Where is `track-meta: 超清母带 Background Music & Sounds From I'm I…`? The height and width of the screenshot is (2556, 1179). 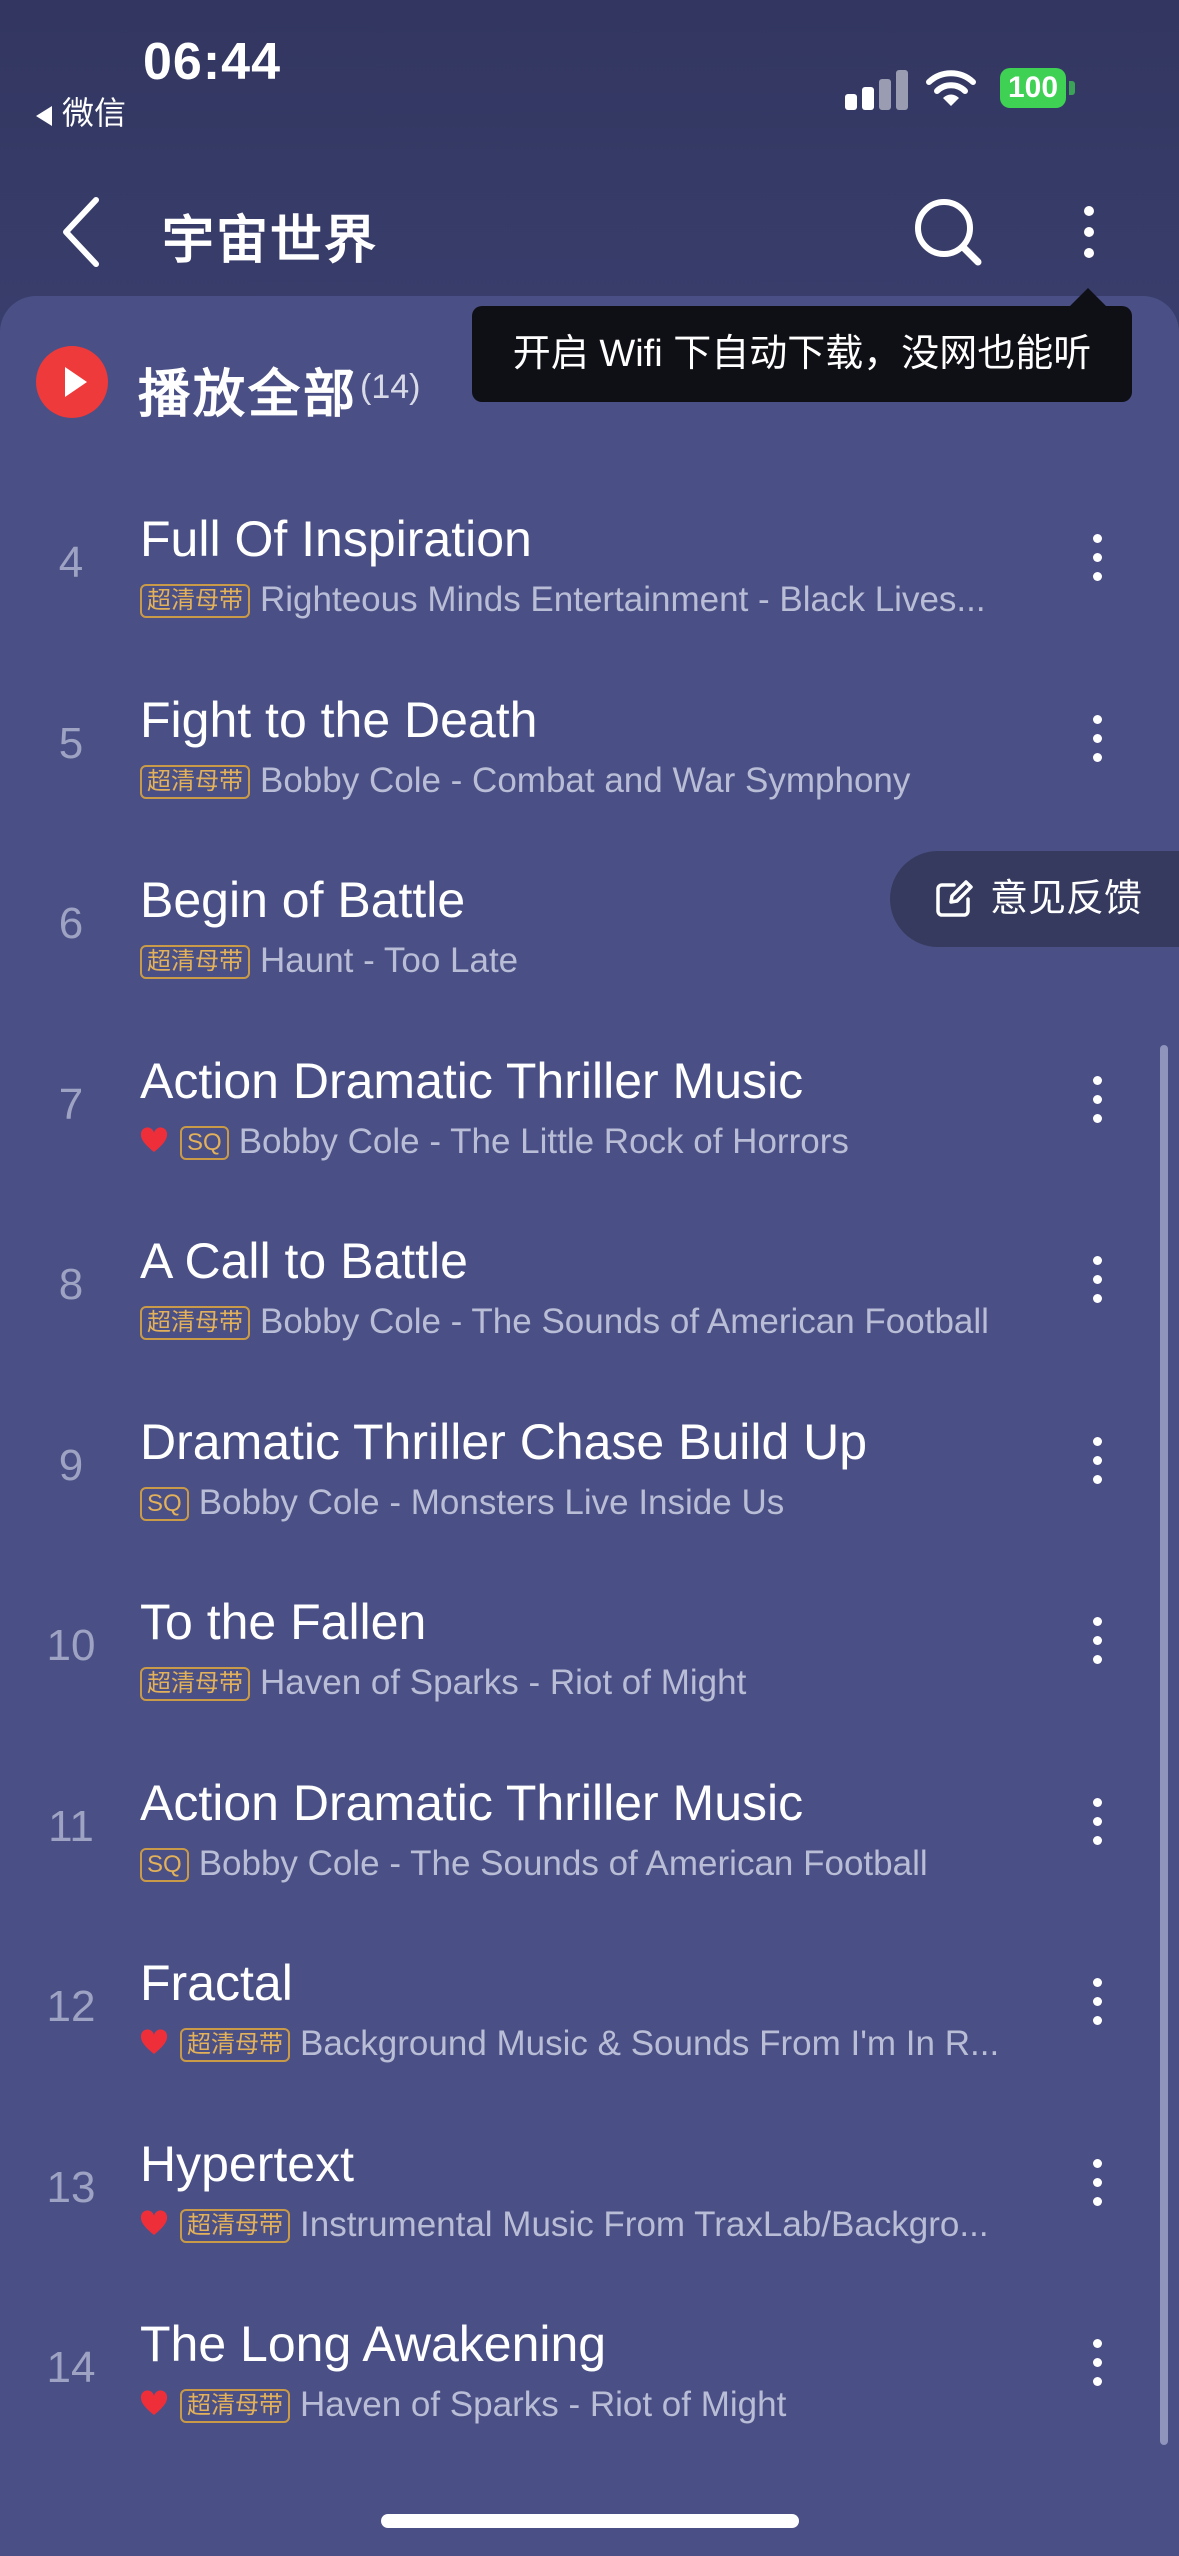
track-meta: 超清母带 Background Music & Sounds From I'm I… is located at coordinates (600, 2044).